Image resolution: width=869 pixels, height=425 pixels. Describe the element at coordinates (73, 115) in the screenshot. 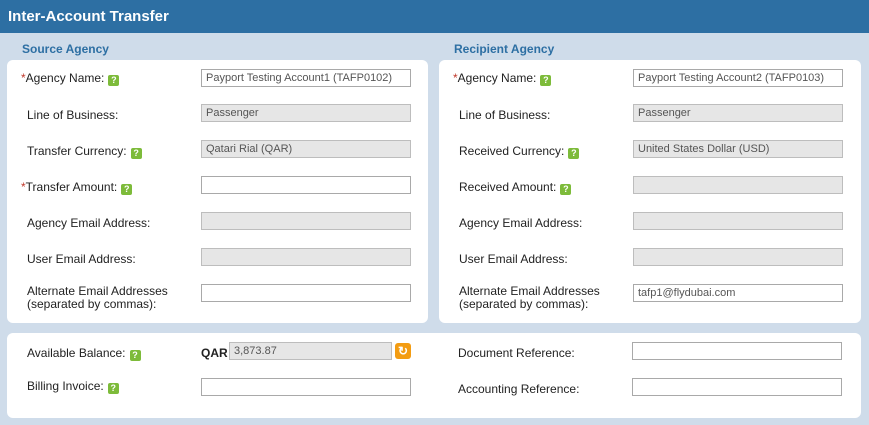

I see `source-line-of-business-label: Line of Business:` at that location.